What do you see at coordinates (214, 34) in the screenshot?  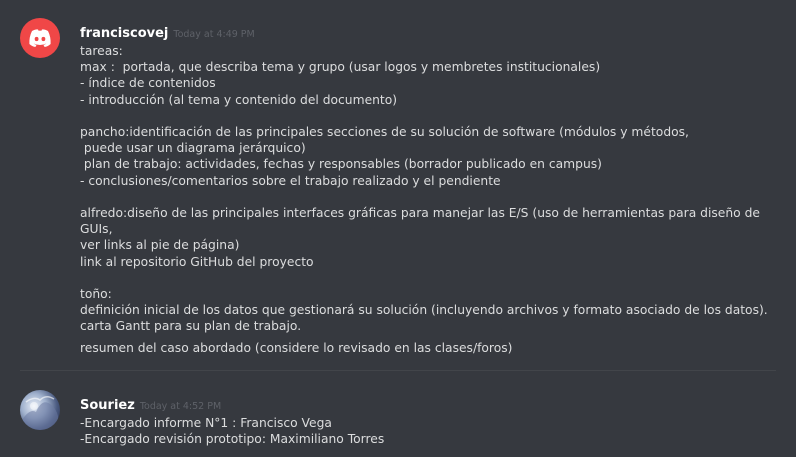 I see `timestamp: Today at 4:49 PM` at bounding box center [214, 34].